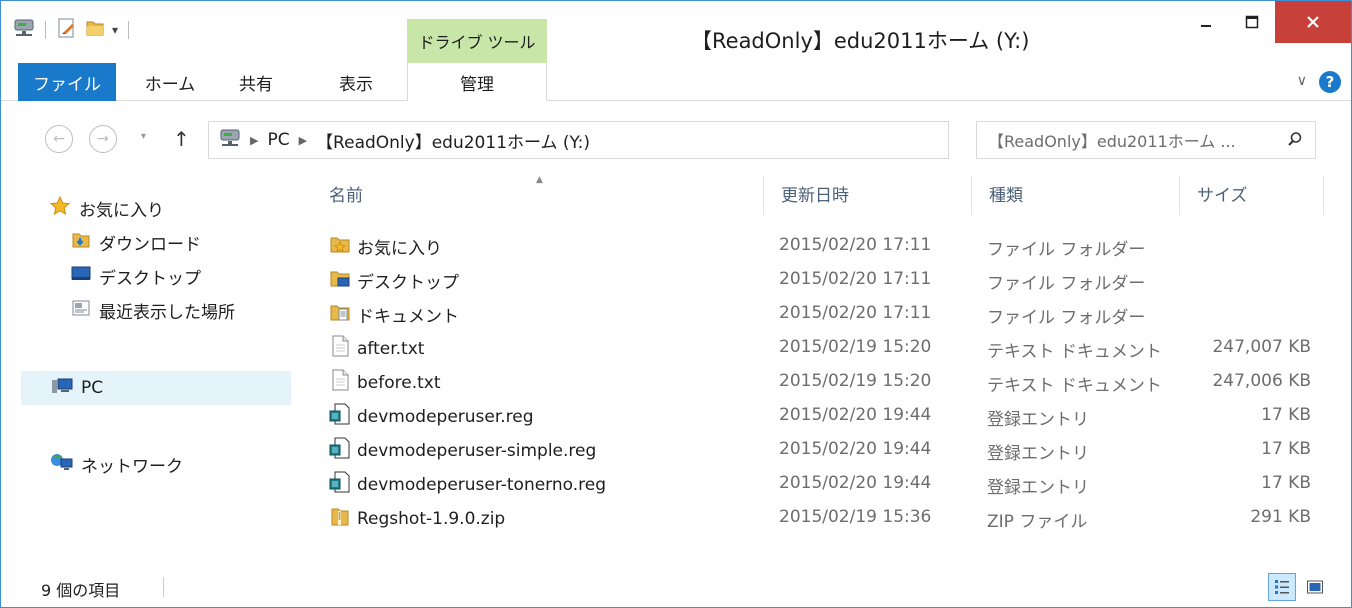 The height and width of the screenshot is (608, 1352). I want to click on ribbon-tab-bar: ファイル ホーム 共有 表示 管理 ∨ ?, so click(676, 82).